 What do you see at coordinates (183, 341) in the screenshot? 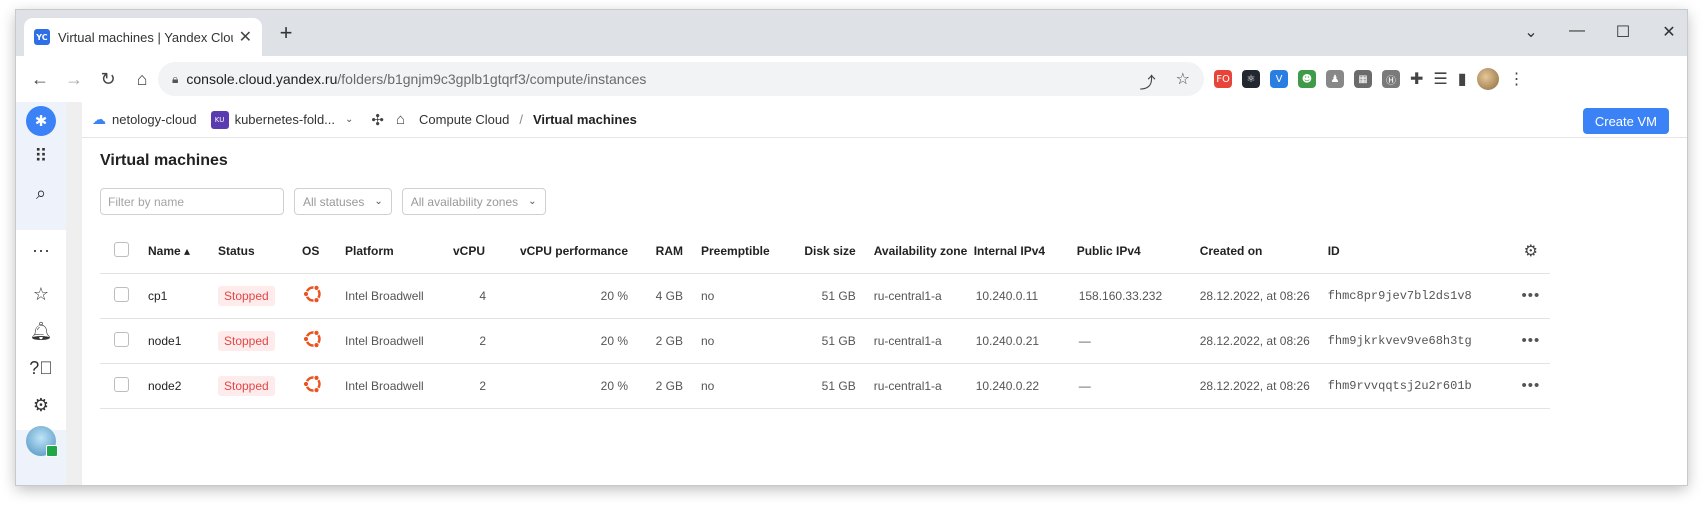
I see `vm-name: node1` at bounding box center [183, 341].